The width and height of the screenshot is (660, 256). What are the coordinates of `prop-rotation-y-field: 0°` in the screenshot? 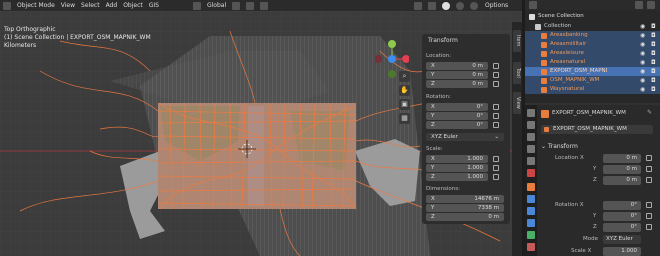 It's located at (622, 216).